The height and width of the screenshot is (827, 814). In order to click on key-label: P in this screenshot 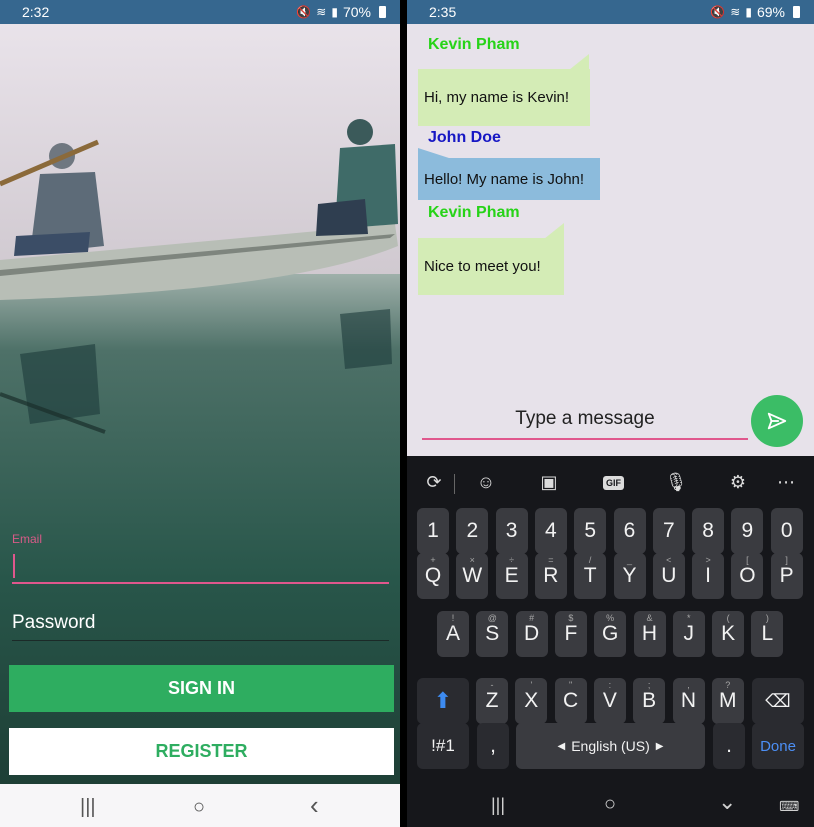, I will do `click(786, 575)`.